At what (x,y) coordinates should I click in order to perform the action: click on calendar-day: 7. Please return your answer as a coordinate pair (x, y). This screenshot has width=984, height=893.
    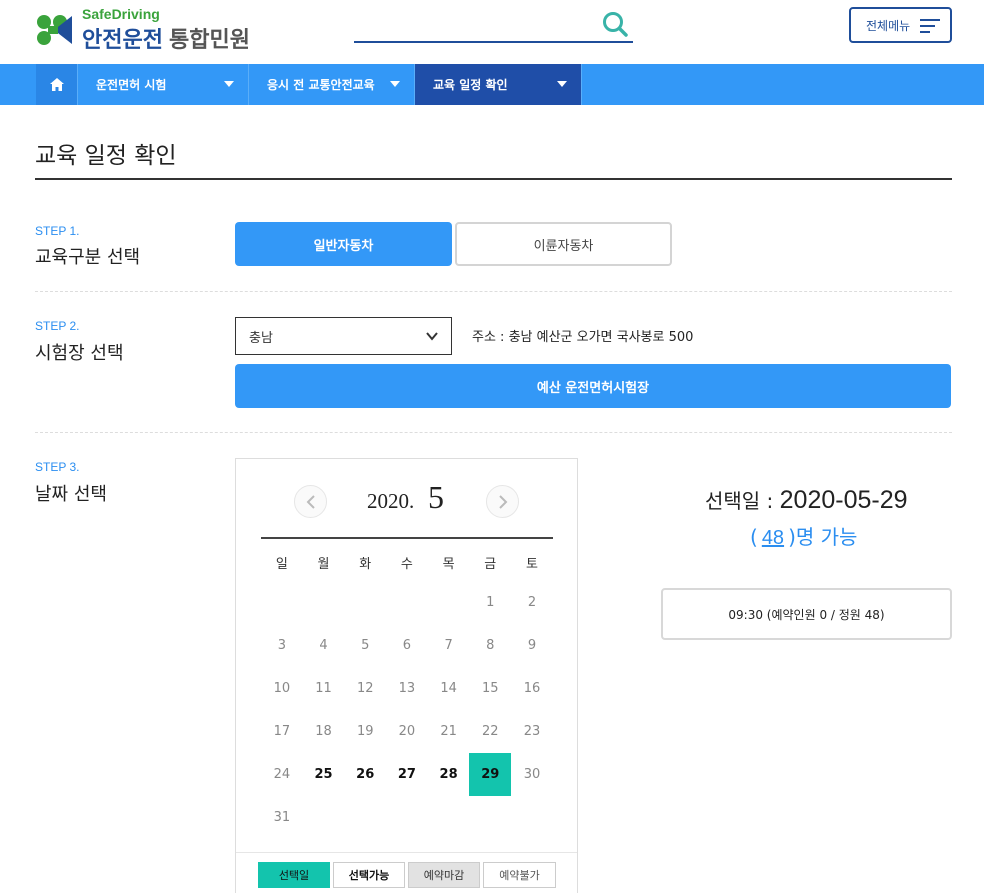
    Looking at the image, I should click on (448, 645).